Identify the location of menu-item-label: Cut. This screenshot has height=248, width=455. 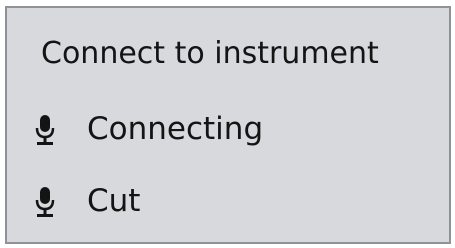
(114, 201).